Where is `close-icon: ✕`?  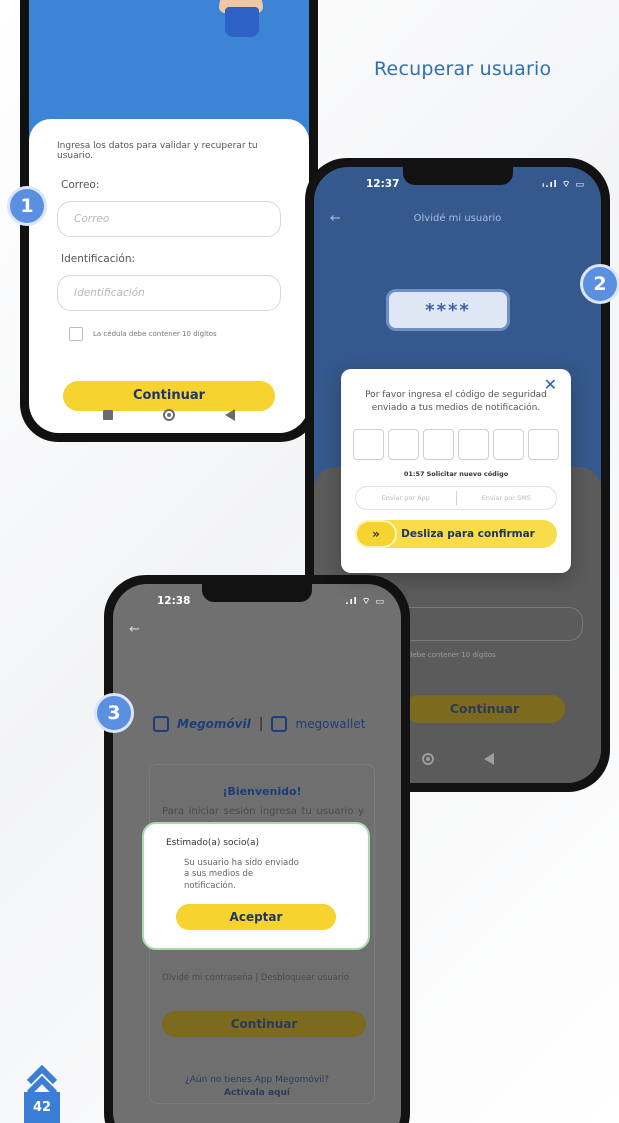
close-icon: ✕ is located at coordinates (550, 384).